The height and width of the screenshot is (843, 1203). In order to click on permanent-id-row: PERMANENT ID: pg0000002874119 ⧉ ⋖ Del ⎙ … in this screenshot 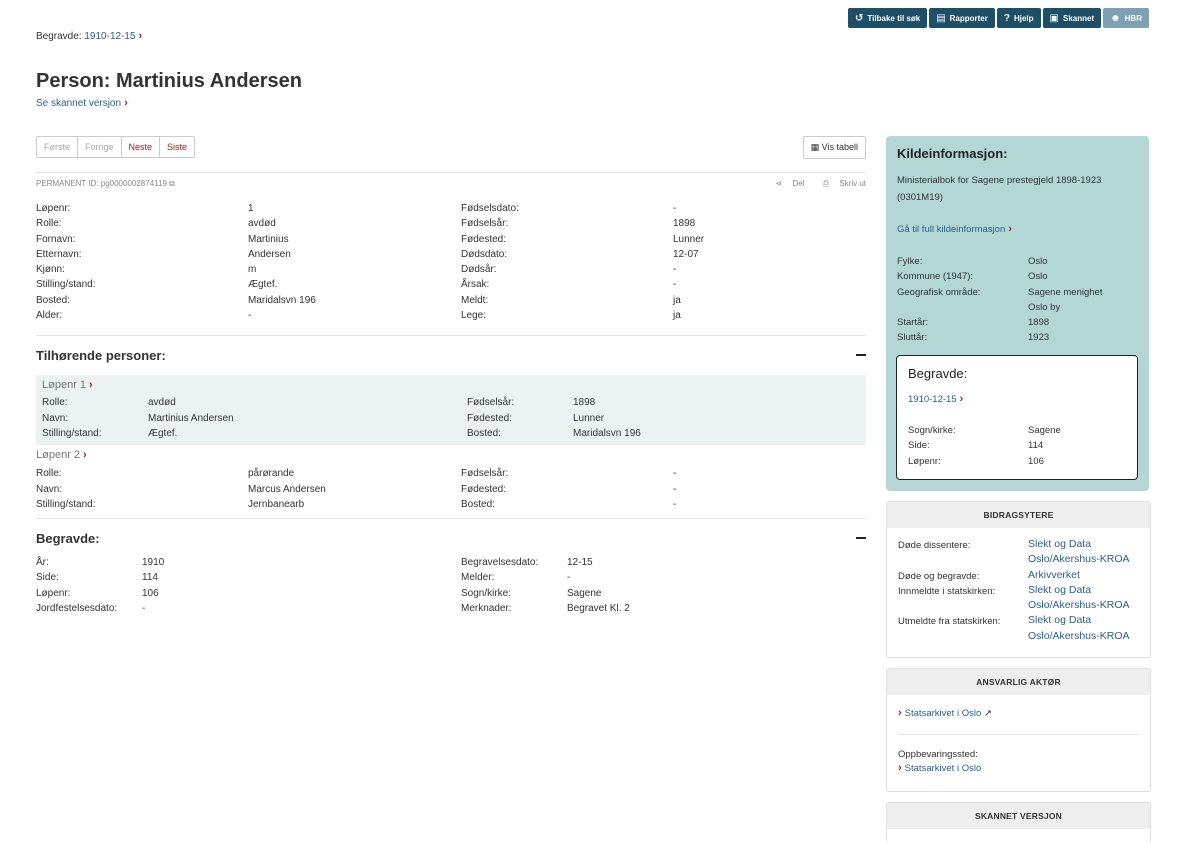, I will do `click(451, 184)`.